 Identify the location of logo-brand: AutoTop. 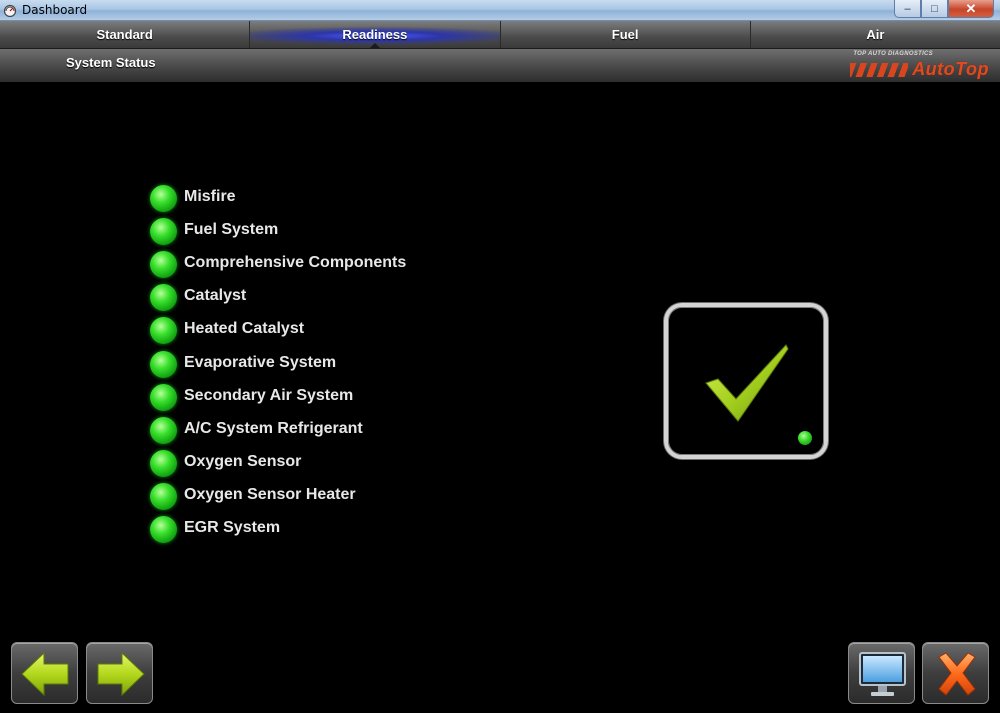
(950, 69).